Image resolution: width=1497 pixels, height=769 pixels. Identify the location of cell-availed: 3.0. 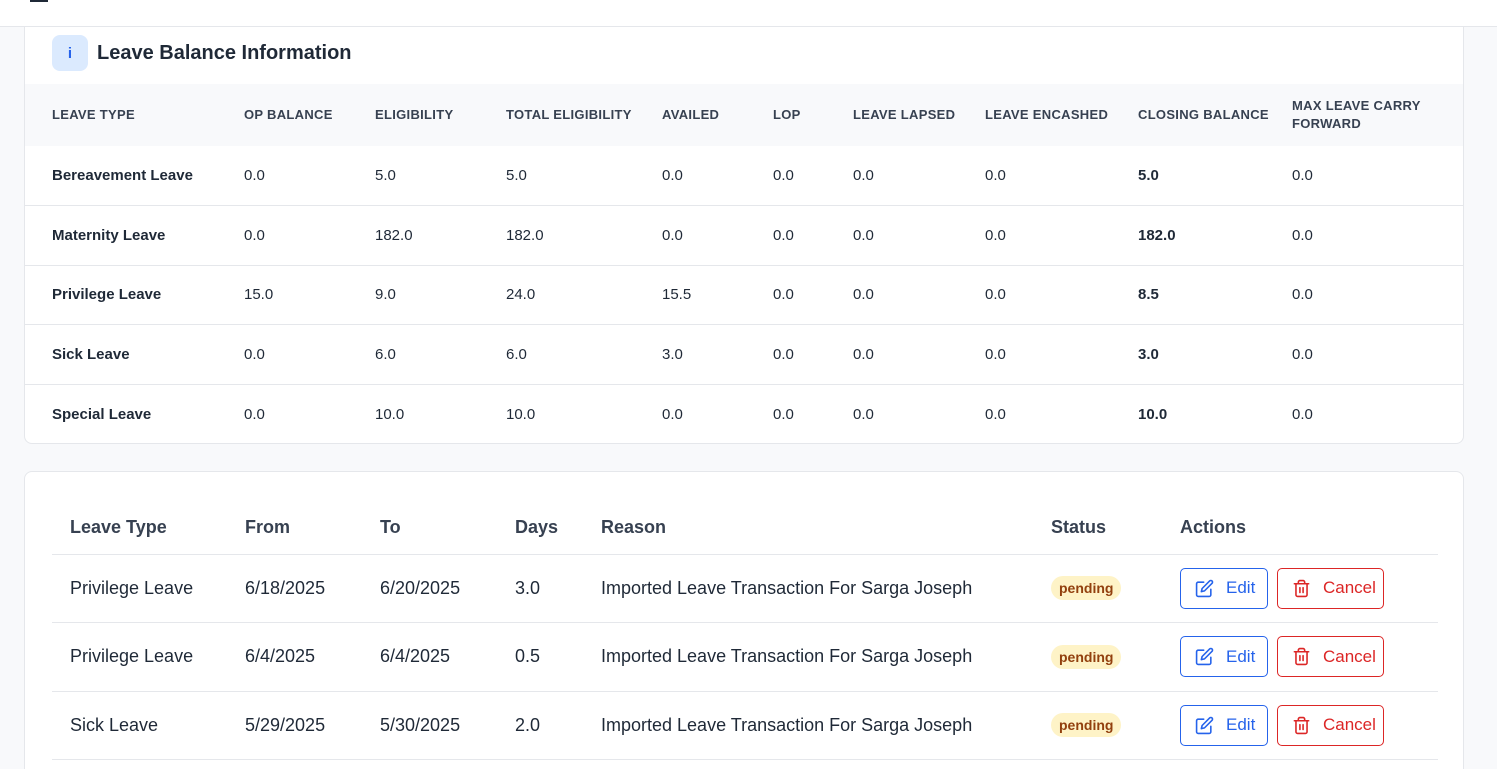
(672, 355).